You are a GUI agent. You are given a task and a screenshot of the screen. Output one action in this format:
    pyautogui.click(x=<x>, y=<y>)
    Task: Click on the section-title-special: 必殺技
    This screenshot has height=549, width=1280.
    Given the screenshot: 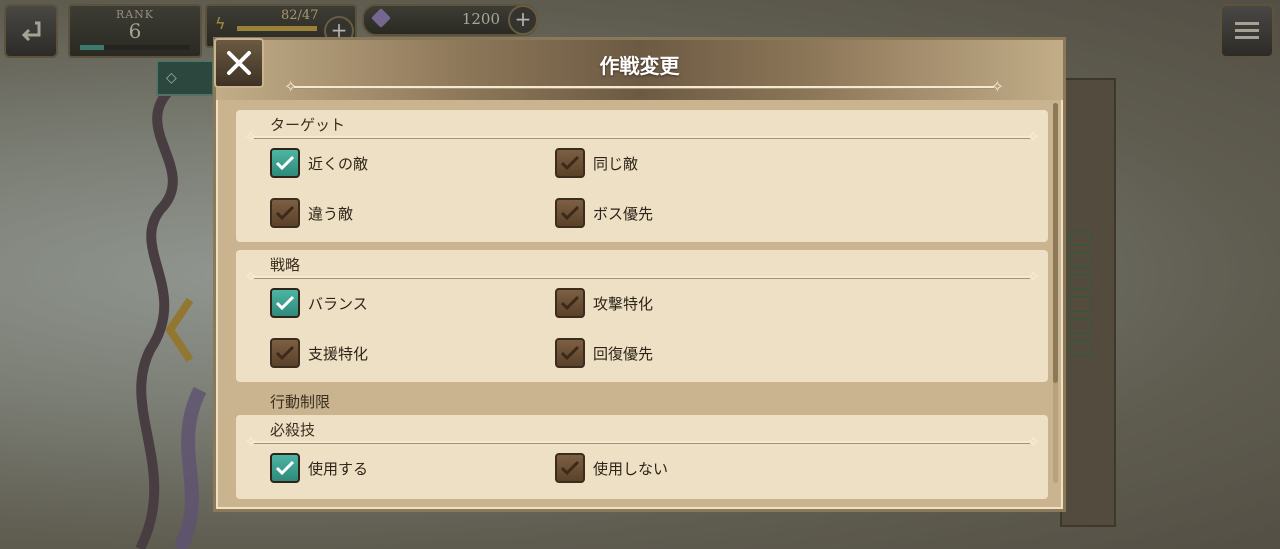 What is the action you would take?
    pyautogui.click(x=293, y=430)
    